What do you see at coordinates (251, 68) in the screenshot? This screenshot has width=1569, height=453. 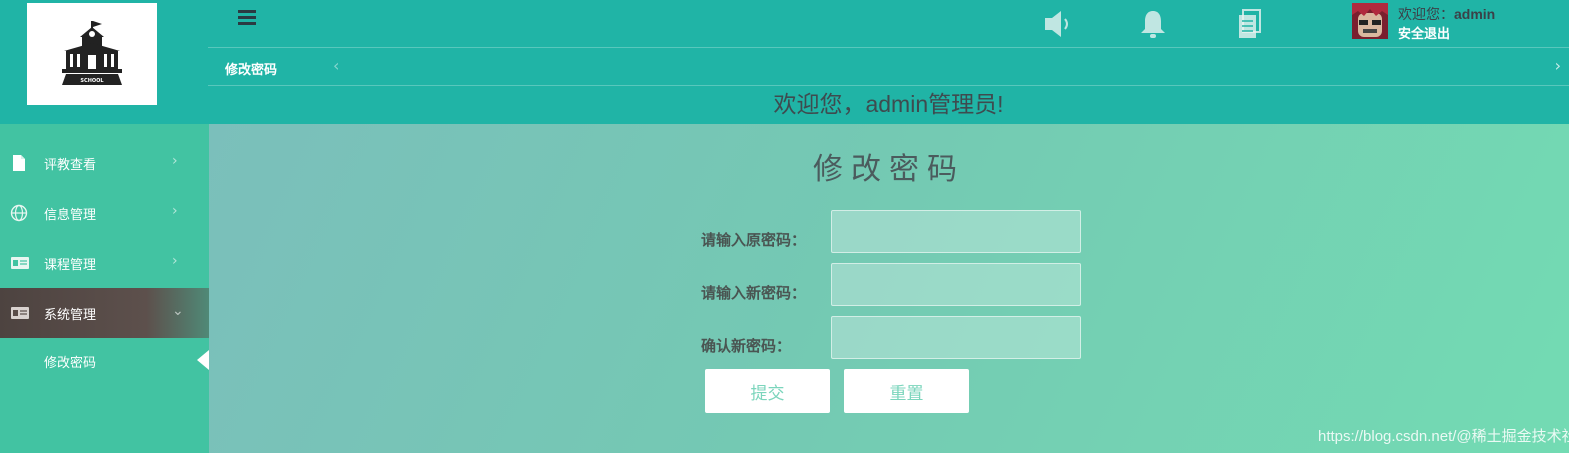 I see `tab-change-password: 修改密码` at bounding box center [251, 68].